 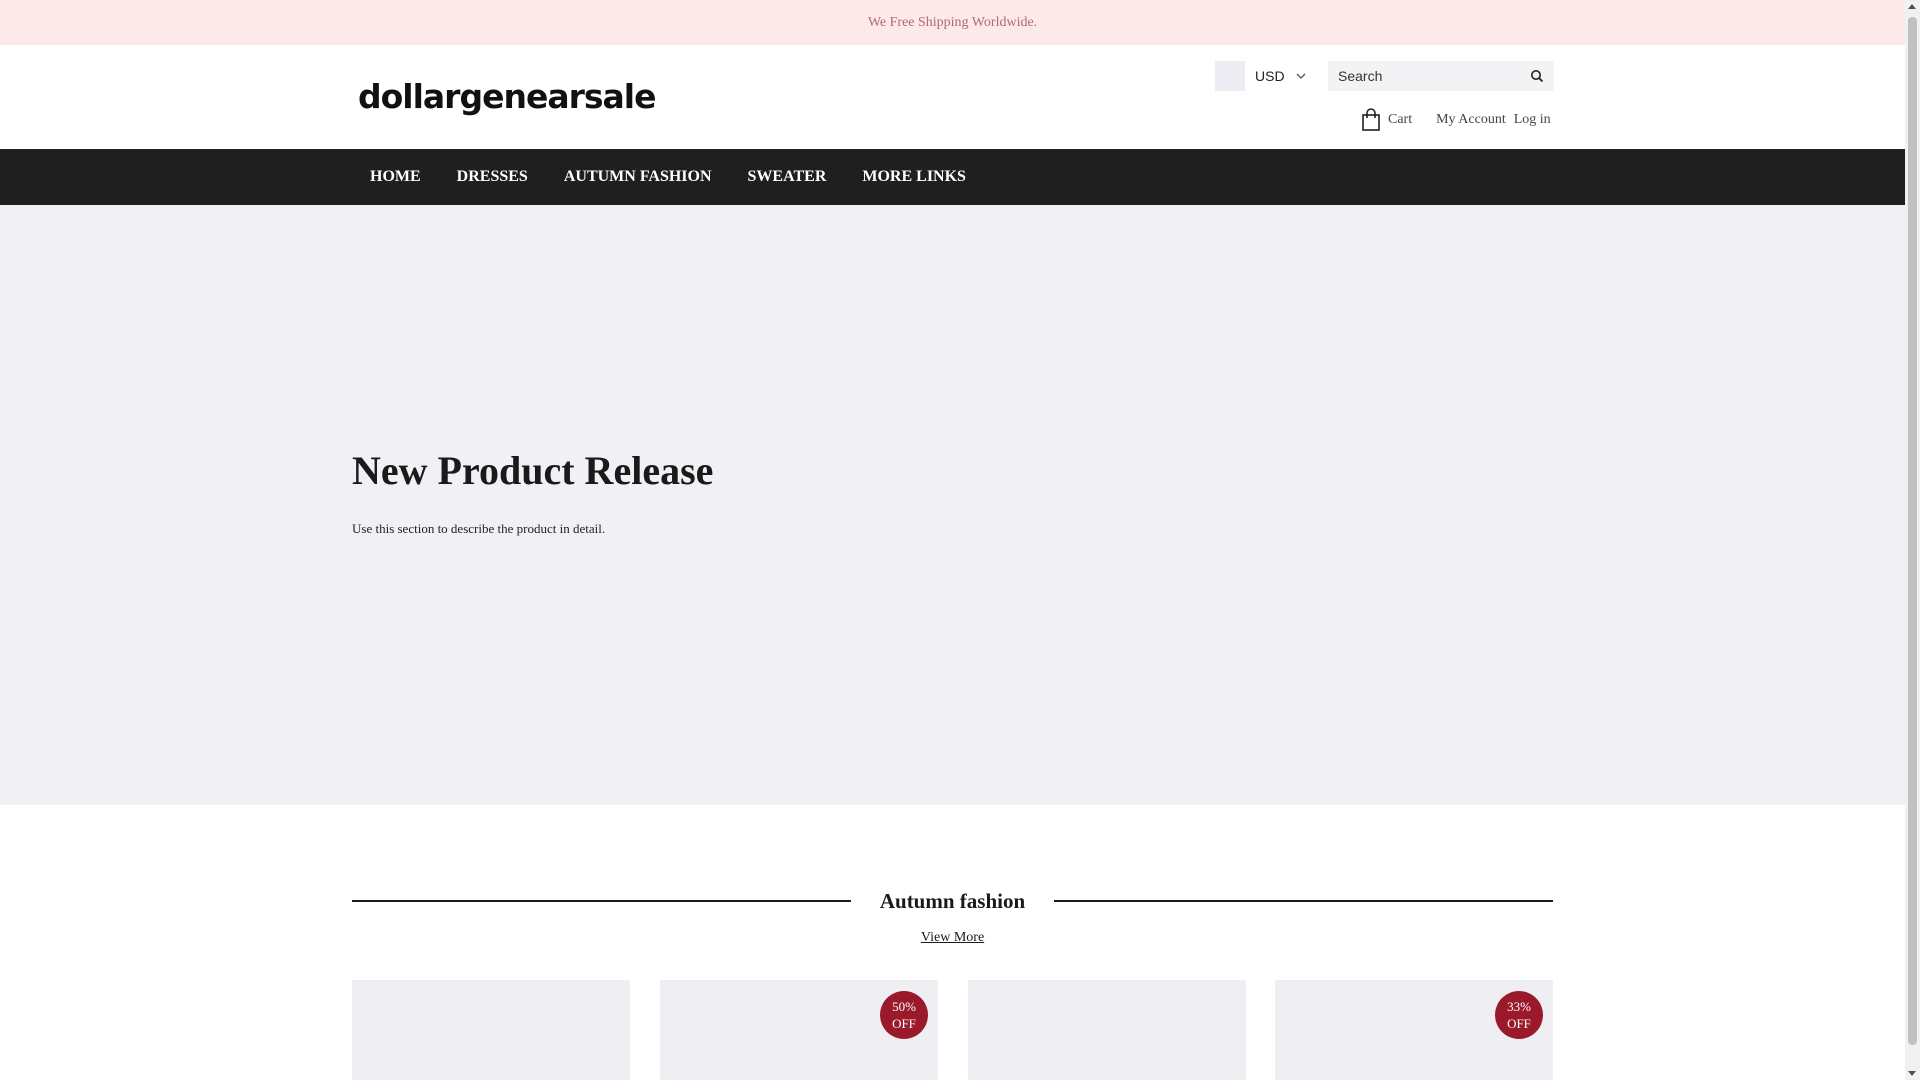 I want to click on currency-selector: USD, so click(x=1261, y=76).